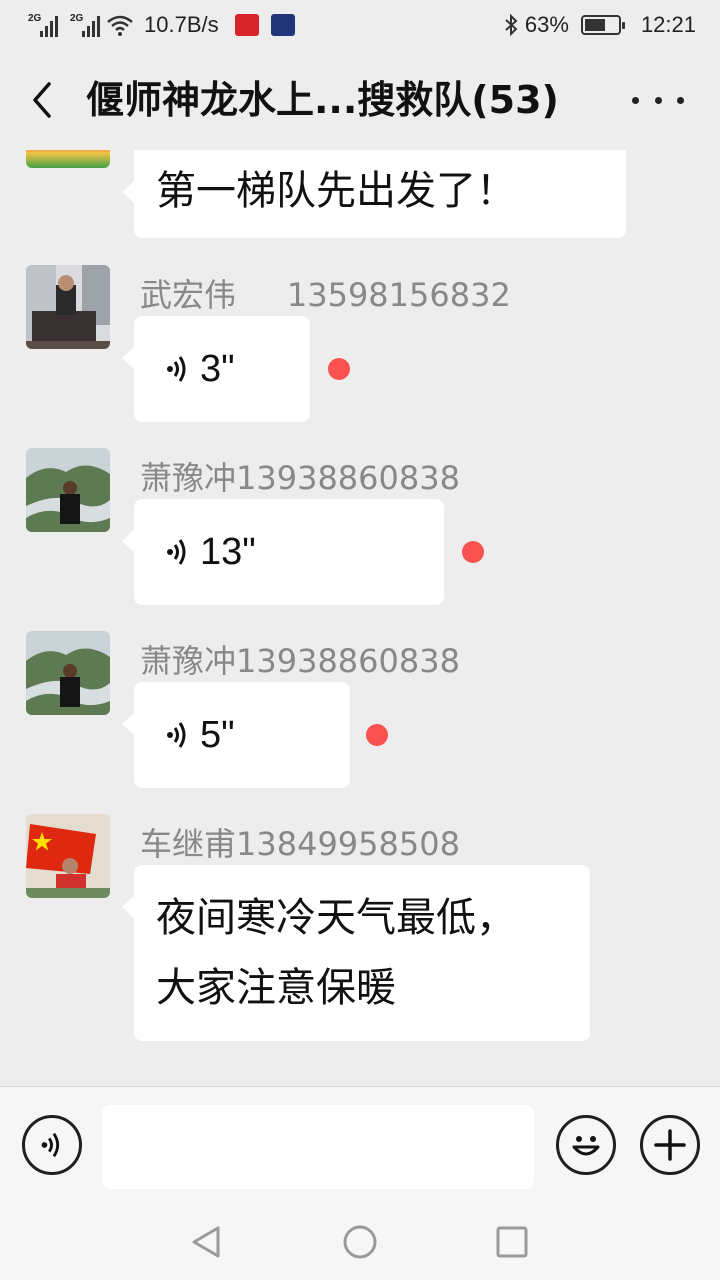 This screenshot has width=720, height=1280. What do you see at coordinates (181, 24) in the screenshot?
I see `net-speed: 10.7B/s` at bounding box center [181, 24].